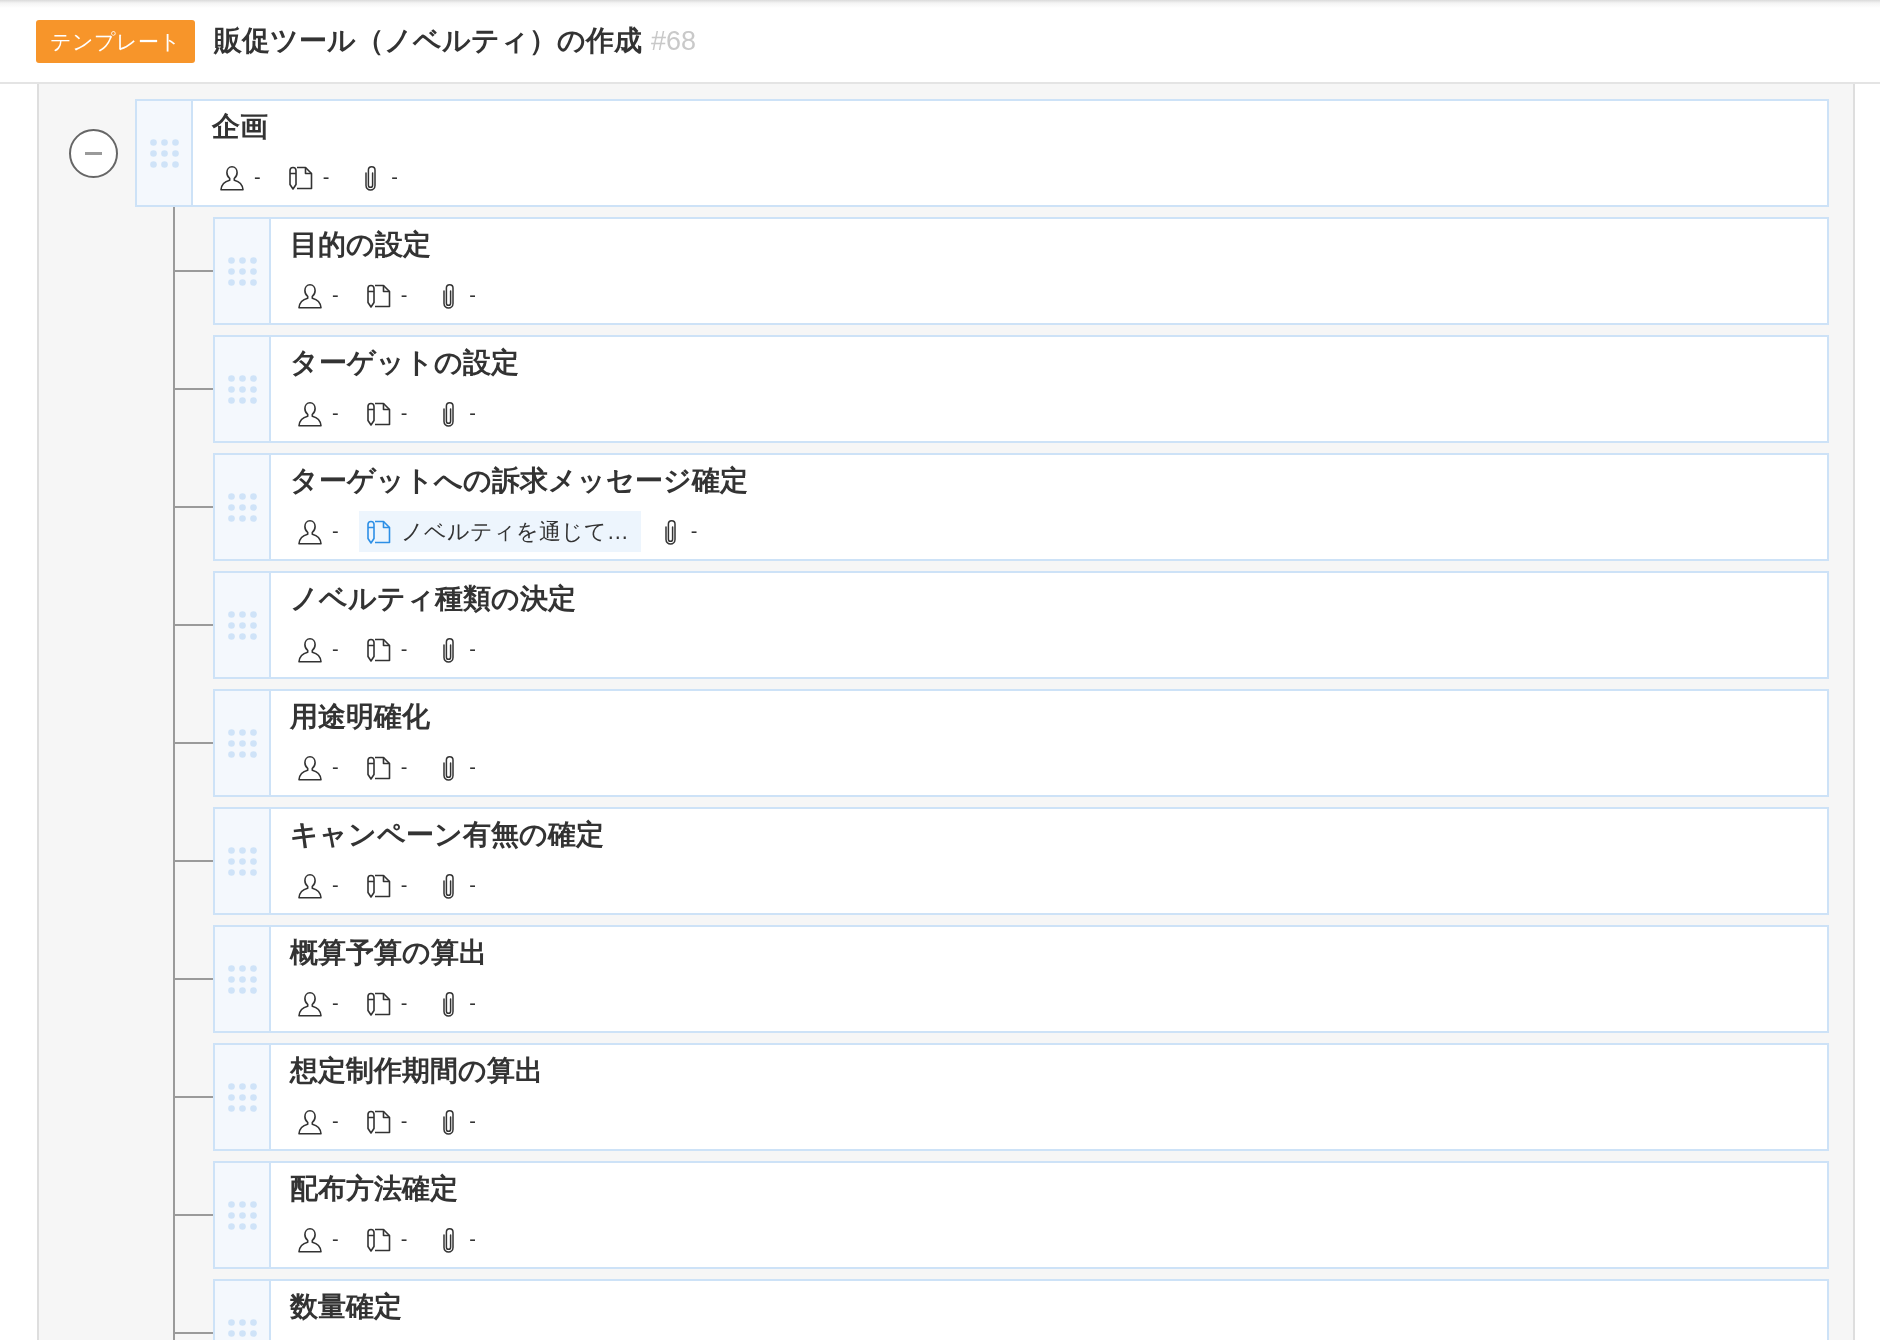 The height and width of the screenshot is (1340, 1880). Describe the element at coordinates (360, 245) in the screenshot. I see `task-title: 目的の設定` at that location.